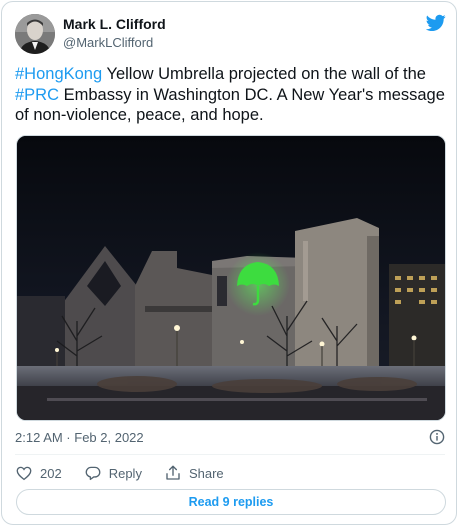  Describe the element at coordinates (51, 473) in the screenshot. I see `like-count: 202` at that location.